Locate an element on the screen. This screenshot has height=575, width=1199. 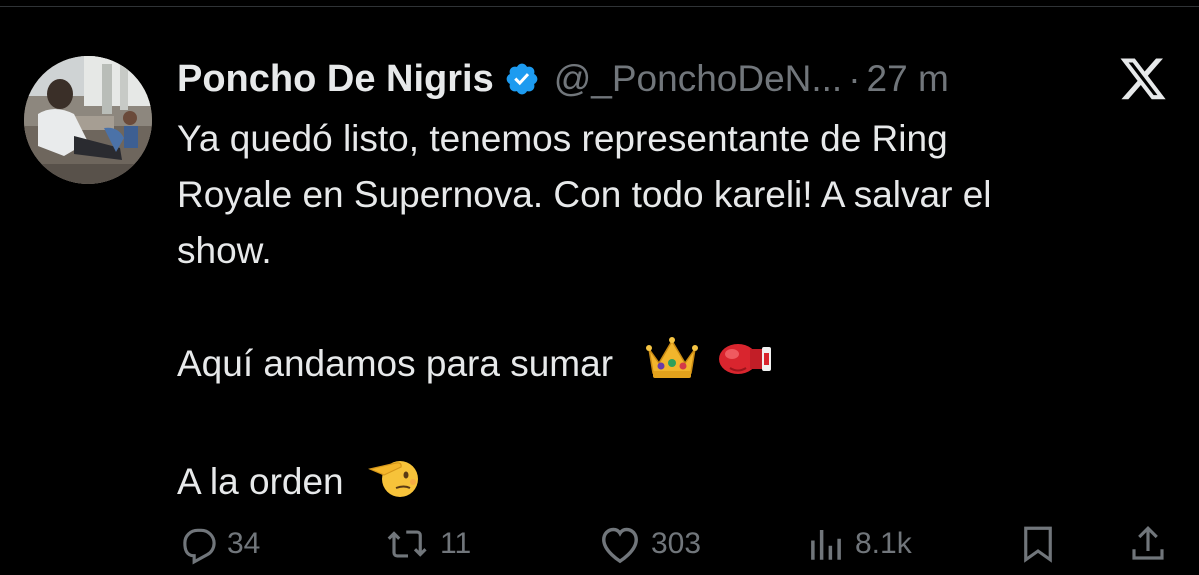
tweet-header: Poncho De Nigris @_PonchoDeN... · 27 m is located at coordinates (563, 79).